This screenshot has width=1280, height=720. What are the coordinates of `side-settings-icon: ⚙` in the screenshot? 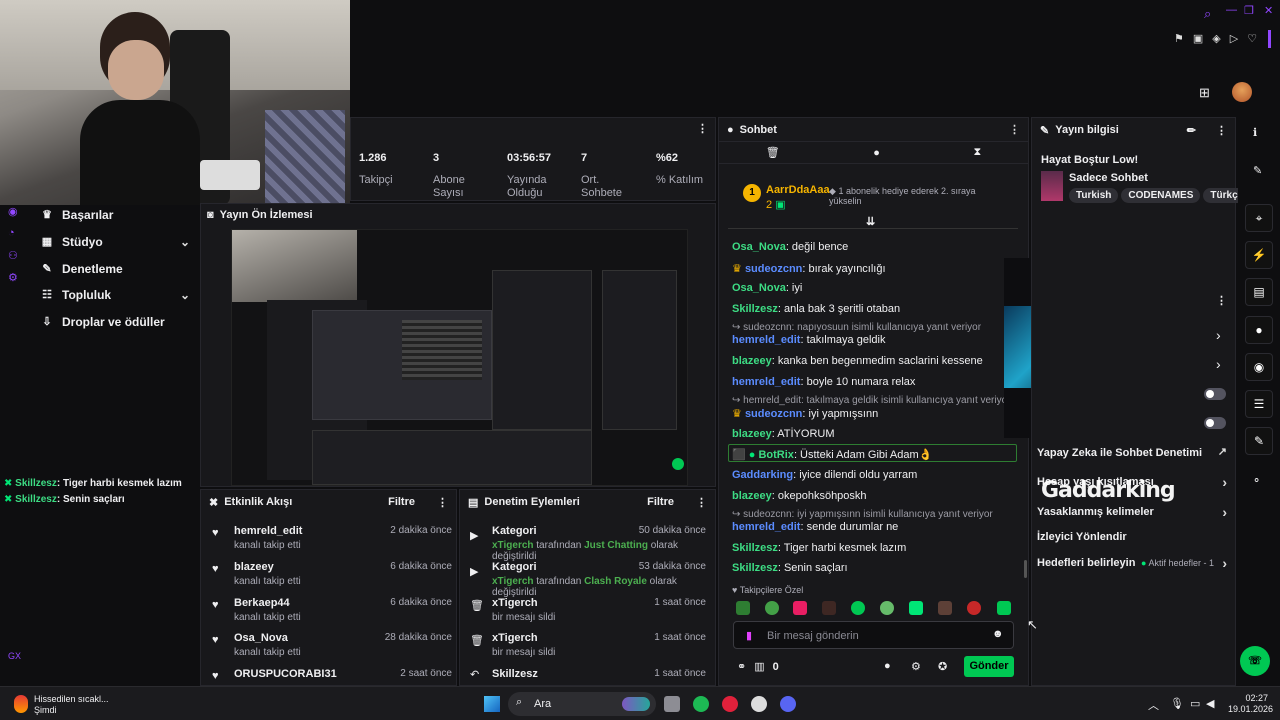 It's located at (13, 277).